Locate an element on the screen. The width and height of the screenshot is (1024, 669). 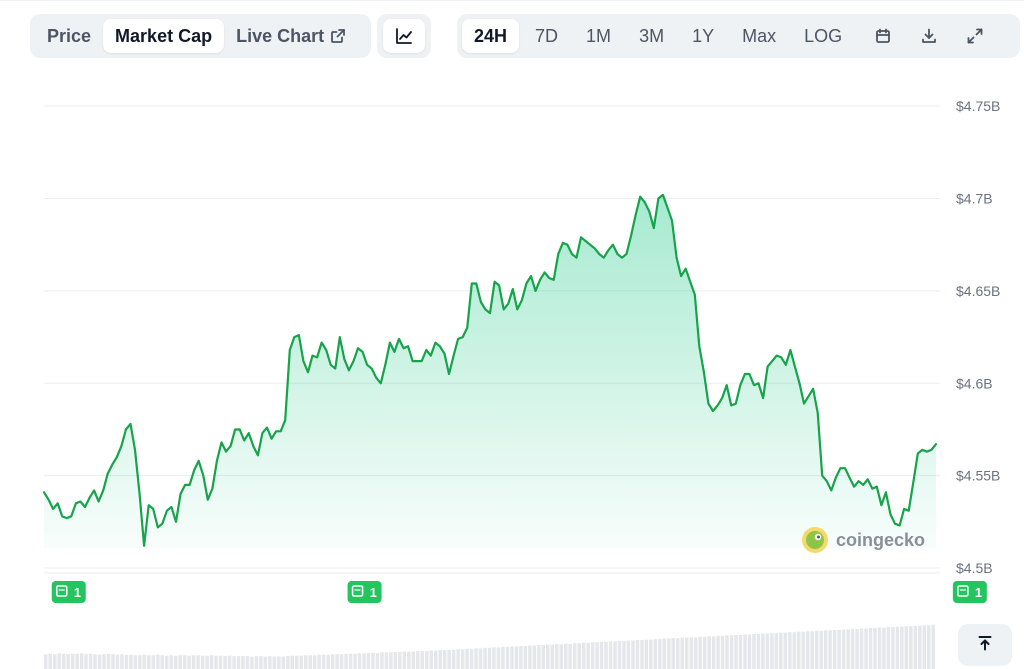
range-1y-button: 1Y is located at coordinates (703, 36).